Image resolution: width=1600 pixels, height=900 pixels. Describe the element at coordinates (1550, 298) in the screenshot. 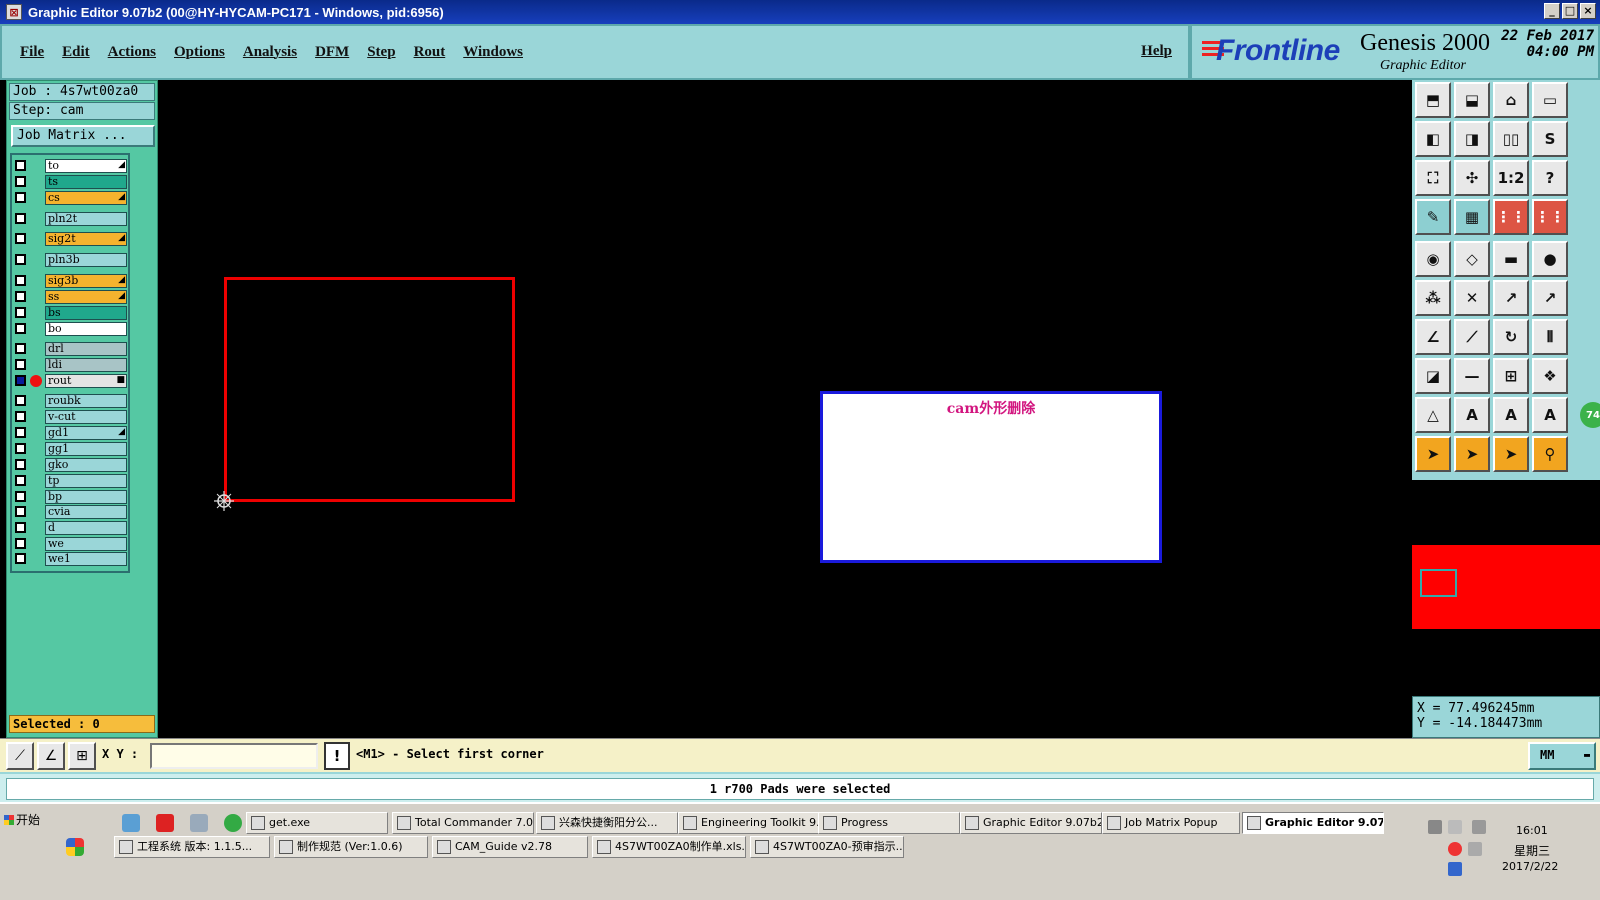

I see `connect-arrow-icon: ↗` at that location.